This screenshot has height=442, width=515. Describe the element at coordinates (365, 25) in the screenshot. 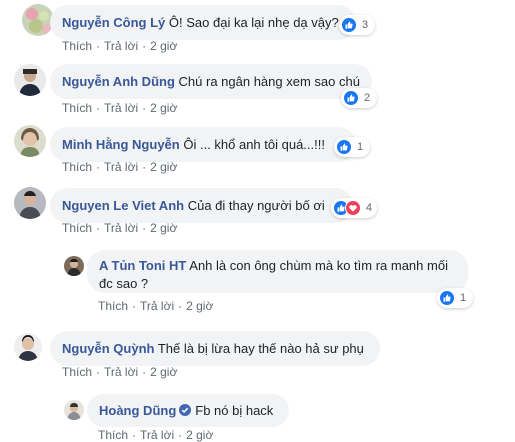

I see `reaction-count: 3` at that location.